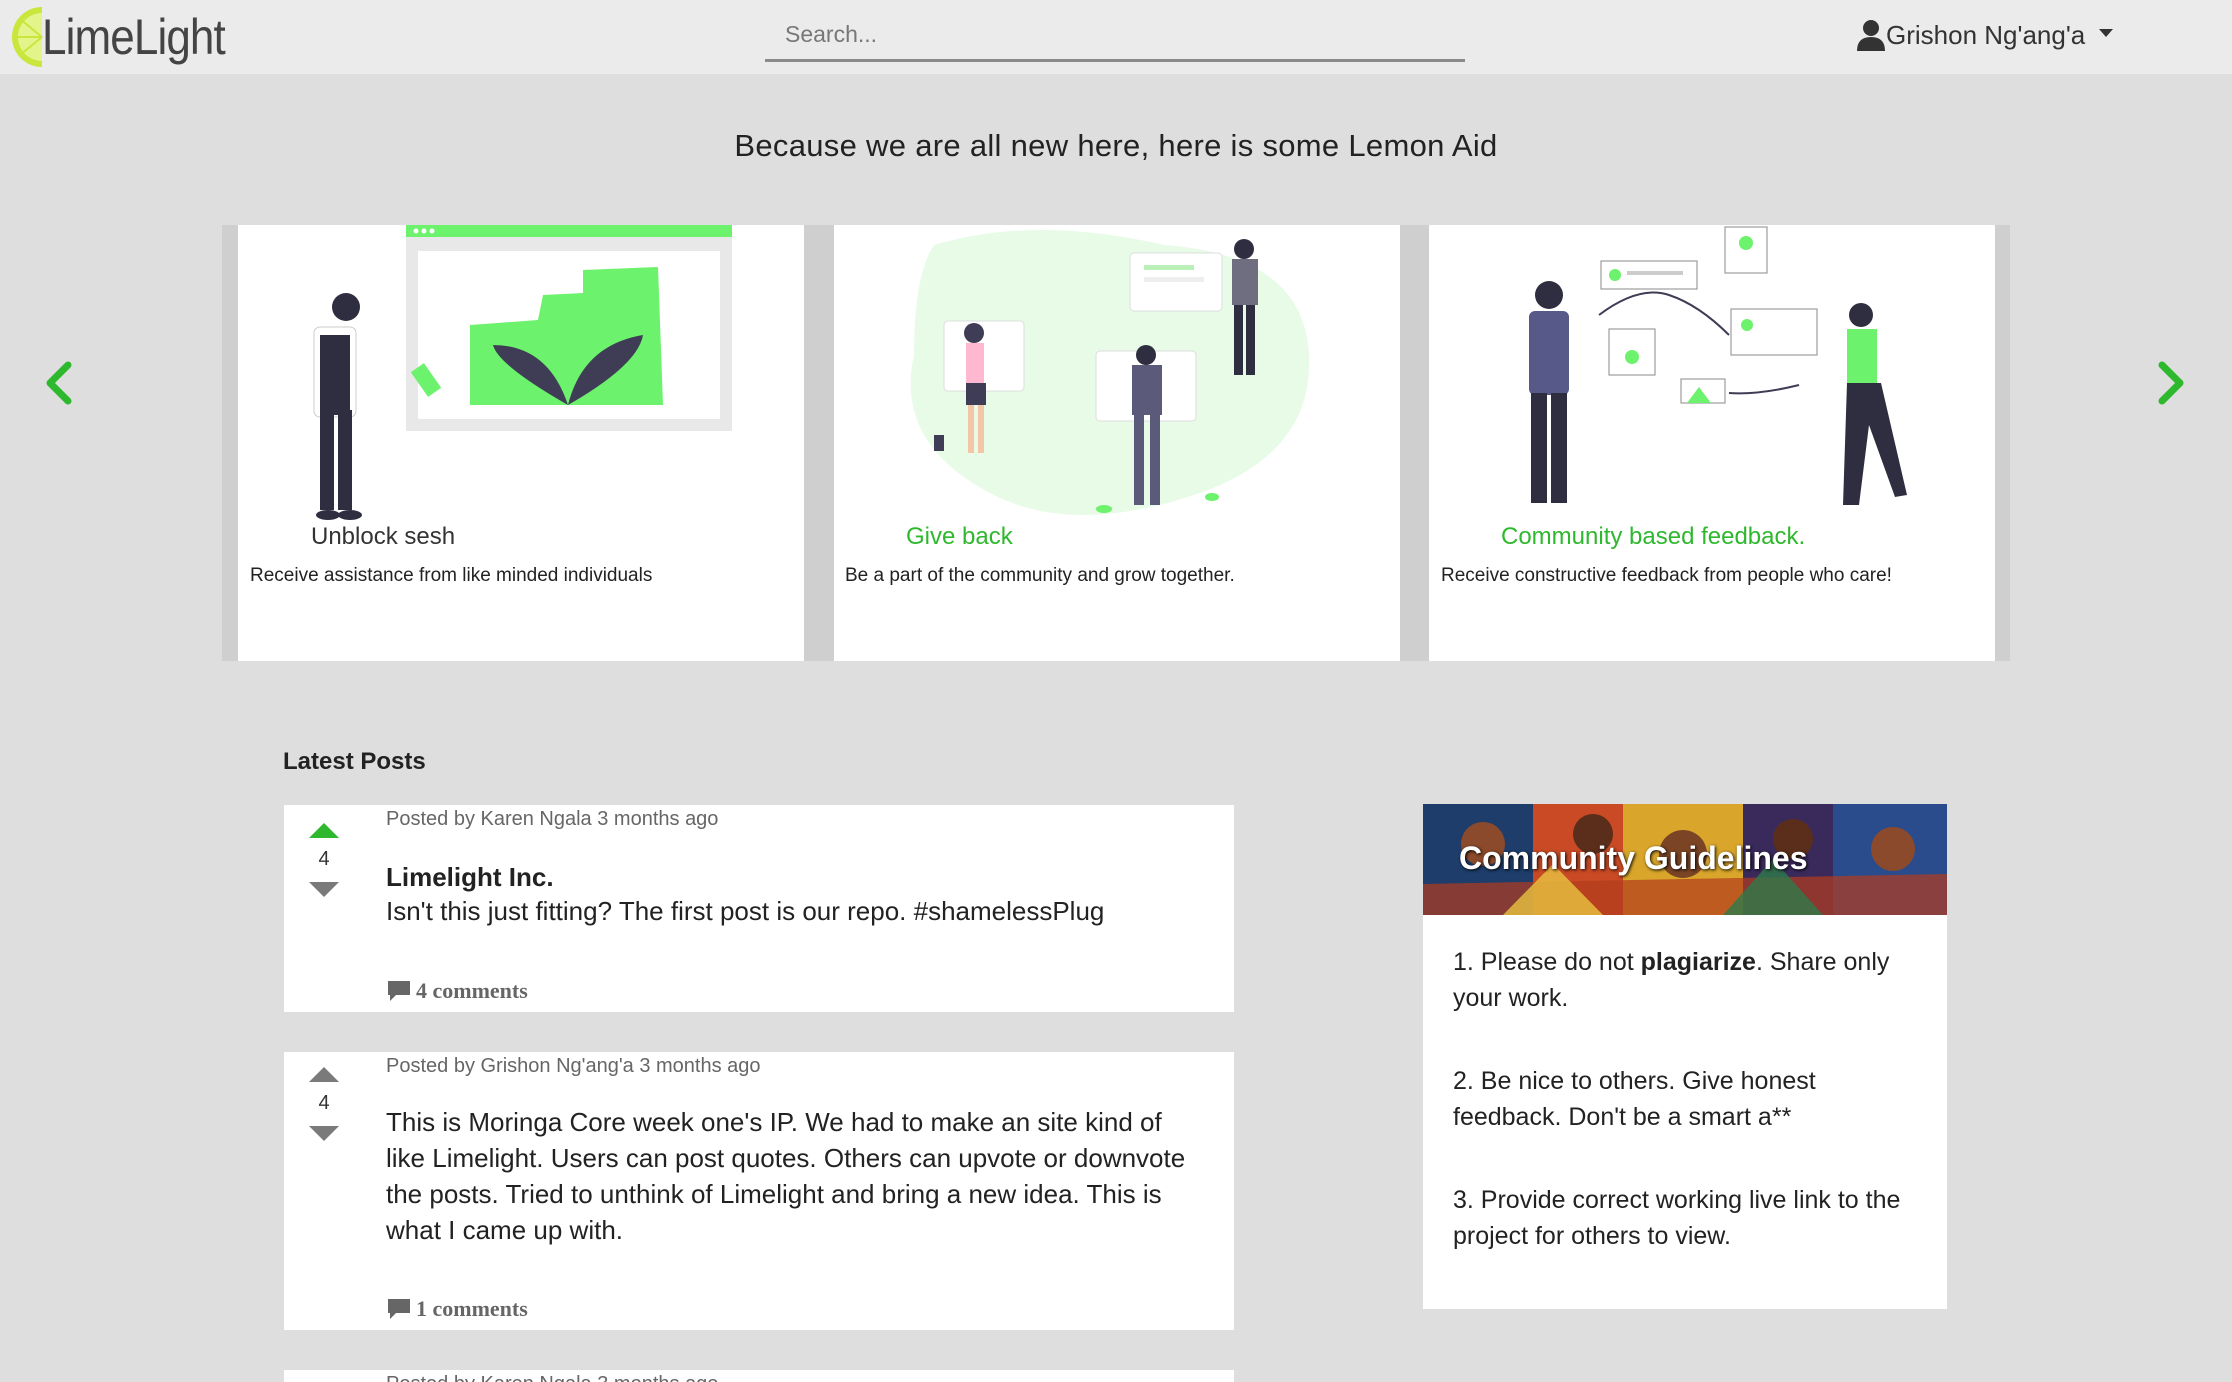 The height and width of the screenshot is (1382, 2232). I want to click on user-menu-dropdown: Grishon Ng'ang'a, so click(1985, 35).